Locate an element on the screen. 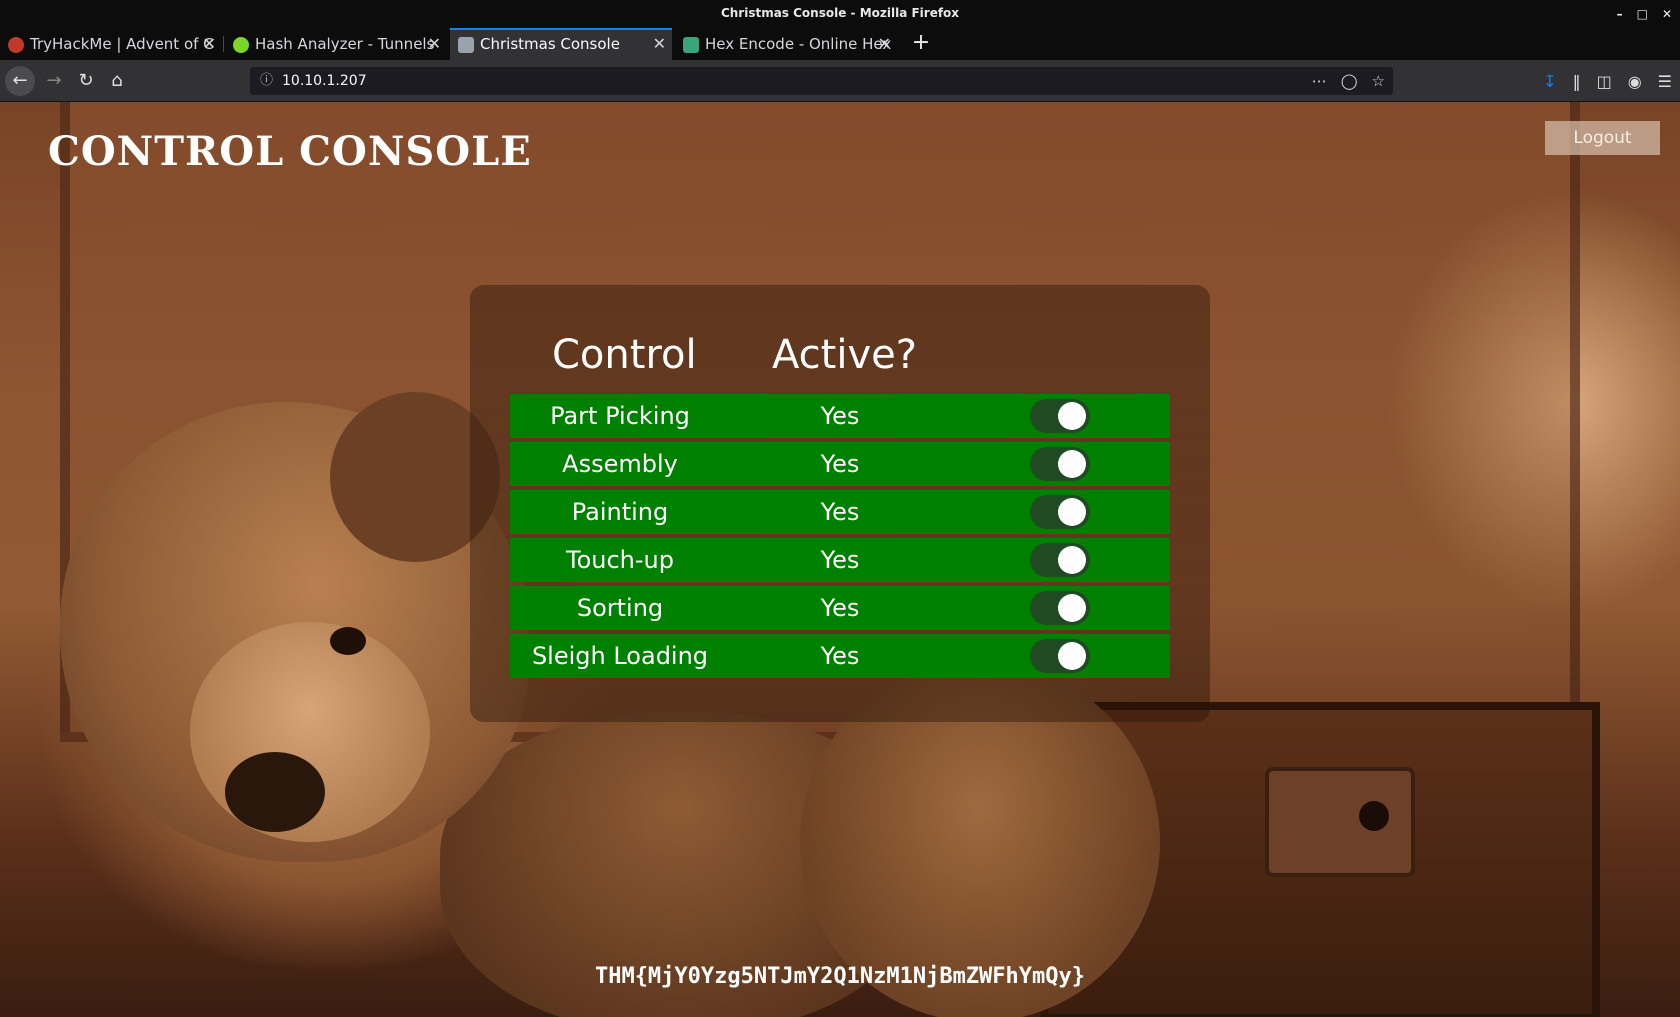  control-row-assembly: Assembly Yes is located at coordinates (840, 464).